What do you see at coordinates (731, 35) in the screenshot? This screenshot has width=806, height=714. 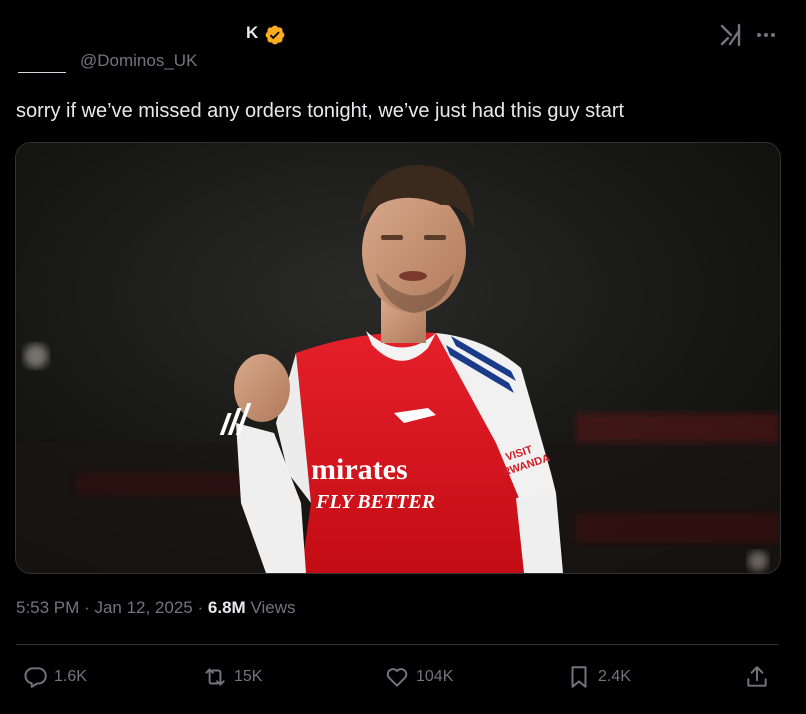 I see `grok-icon` at bounding box center [731, 35].